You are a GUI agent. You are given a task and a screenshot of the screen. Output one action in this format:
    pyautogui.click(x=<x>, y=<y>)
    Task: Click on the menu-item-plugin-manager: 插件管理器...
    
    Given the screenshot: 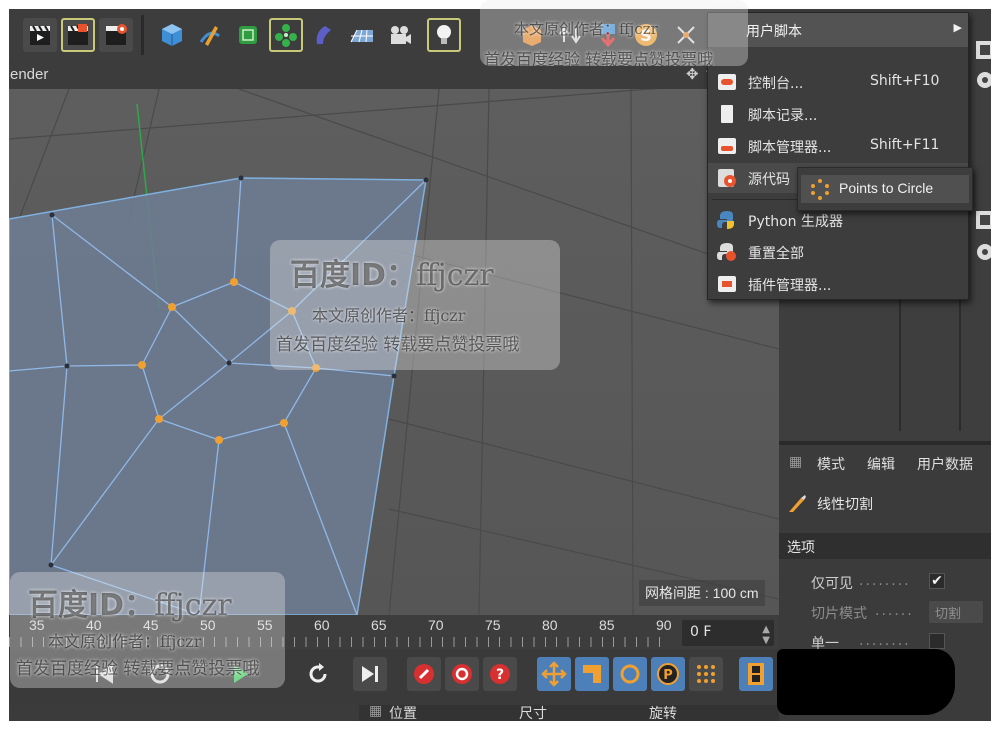 What is the action you would take?
    pyautogui.click(x=838, y=284)
    